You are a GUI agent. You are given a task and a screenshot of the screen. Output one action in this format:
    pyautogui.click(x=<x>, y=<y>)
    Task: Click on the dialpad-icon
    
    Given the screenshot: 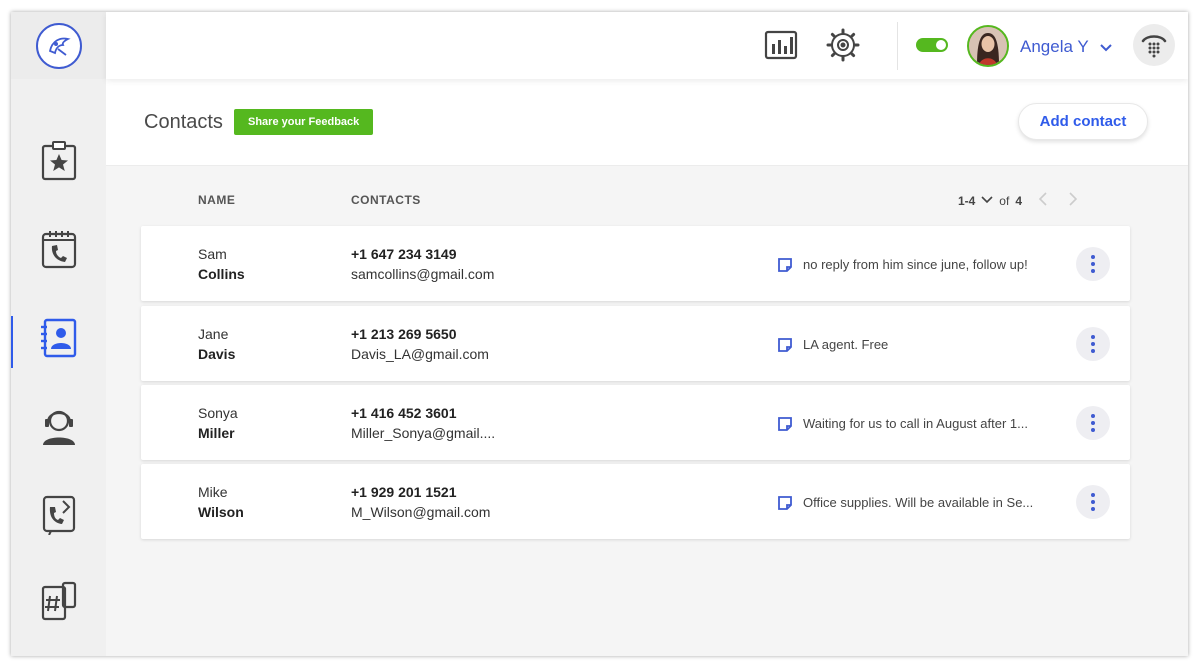 What is the action you would take?
    pyautogui.click(x=1154, y=46)
    